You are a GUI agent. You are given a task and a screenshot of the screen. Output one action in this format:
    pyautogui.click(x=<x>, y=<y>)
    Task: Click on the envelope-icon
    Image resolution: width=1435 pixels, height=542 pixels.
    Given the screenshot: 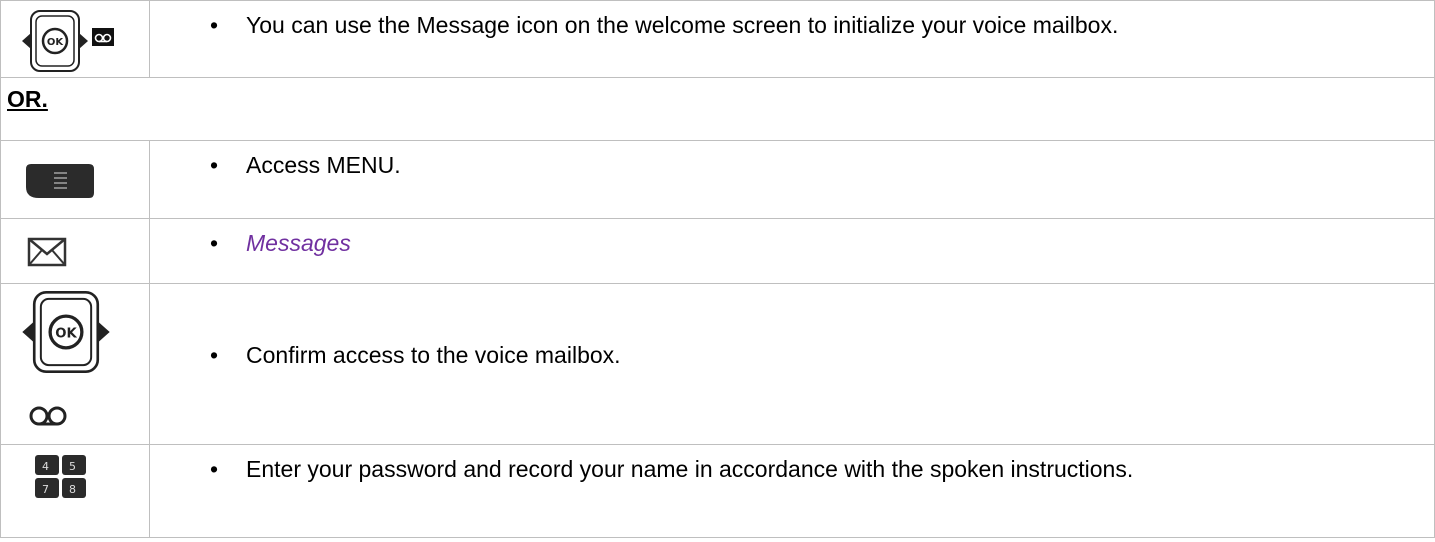 What is the action you would take?
    pyautogui.click(x=47, y=252)
    